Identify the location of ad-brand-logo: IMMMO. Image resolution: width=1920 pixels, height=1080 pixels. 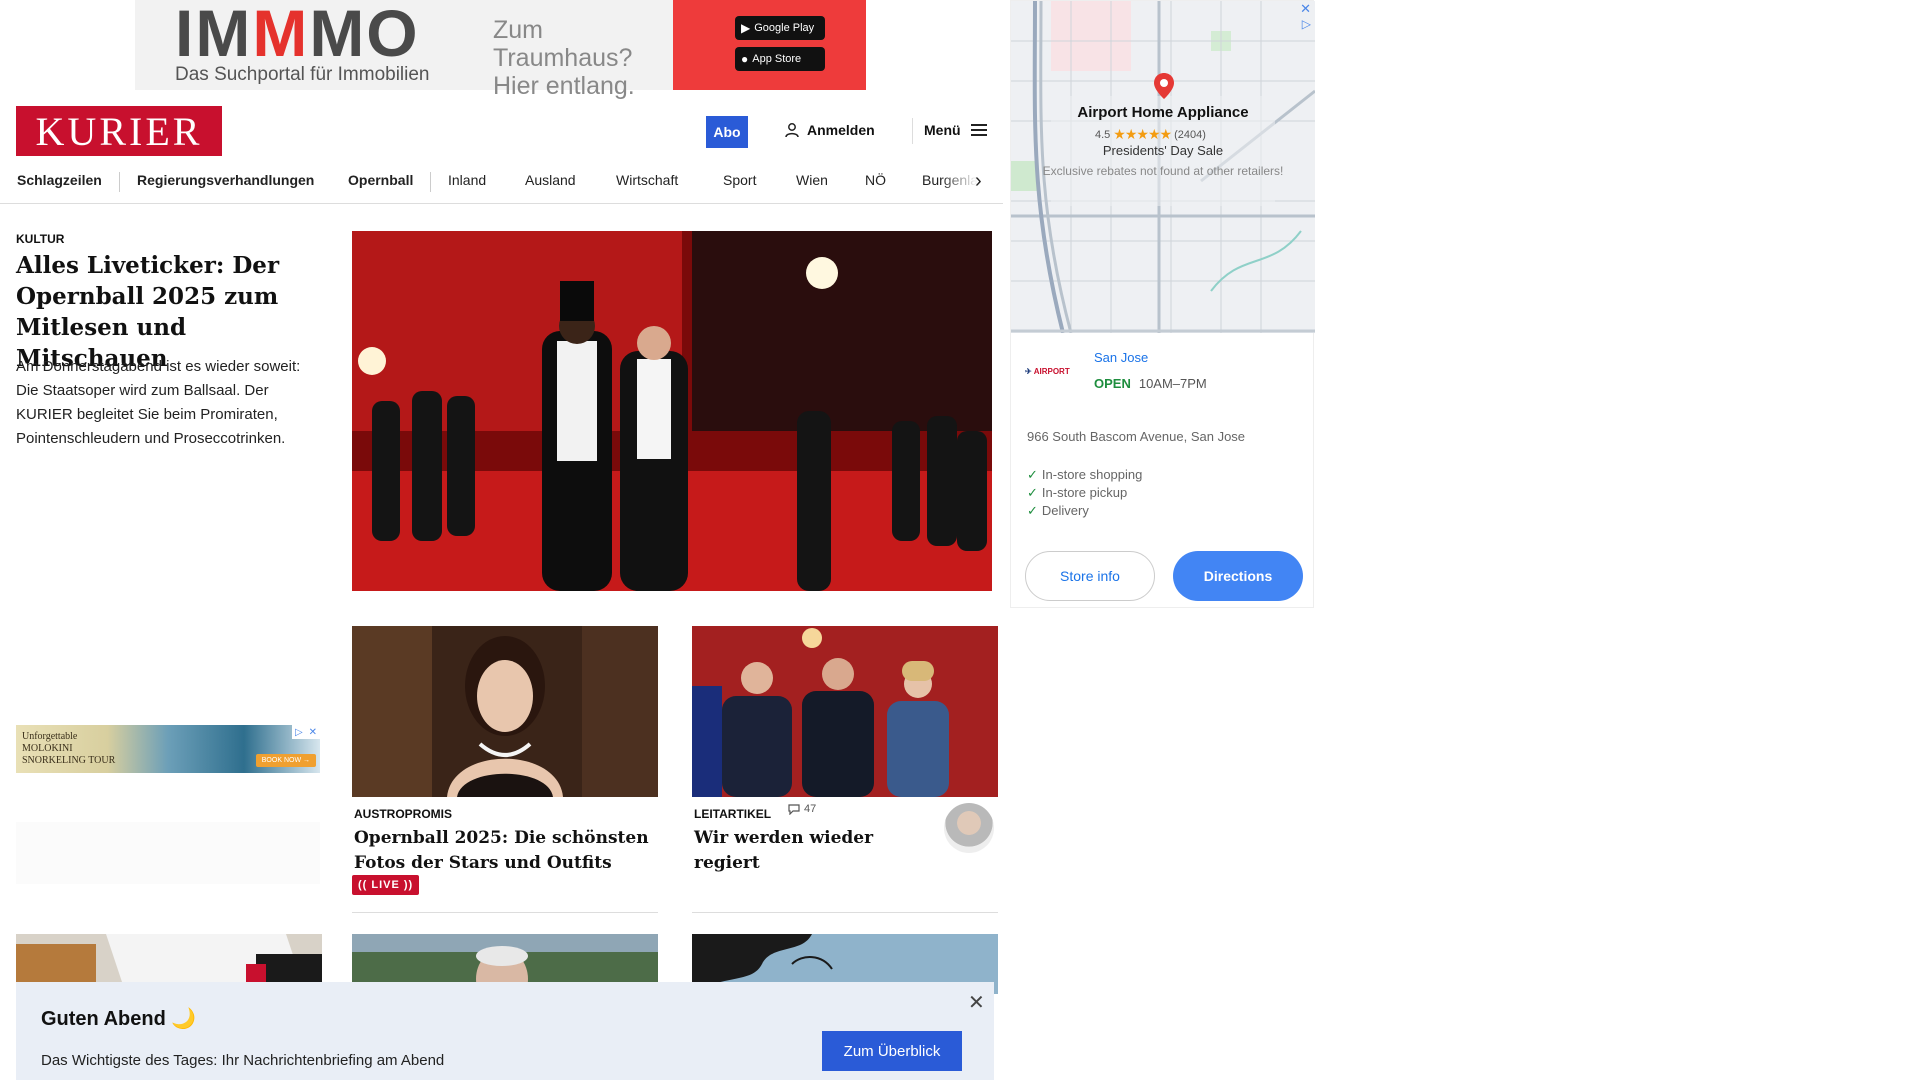
(297, 35).